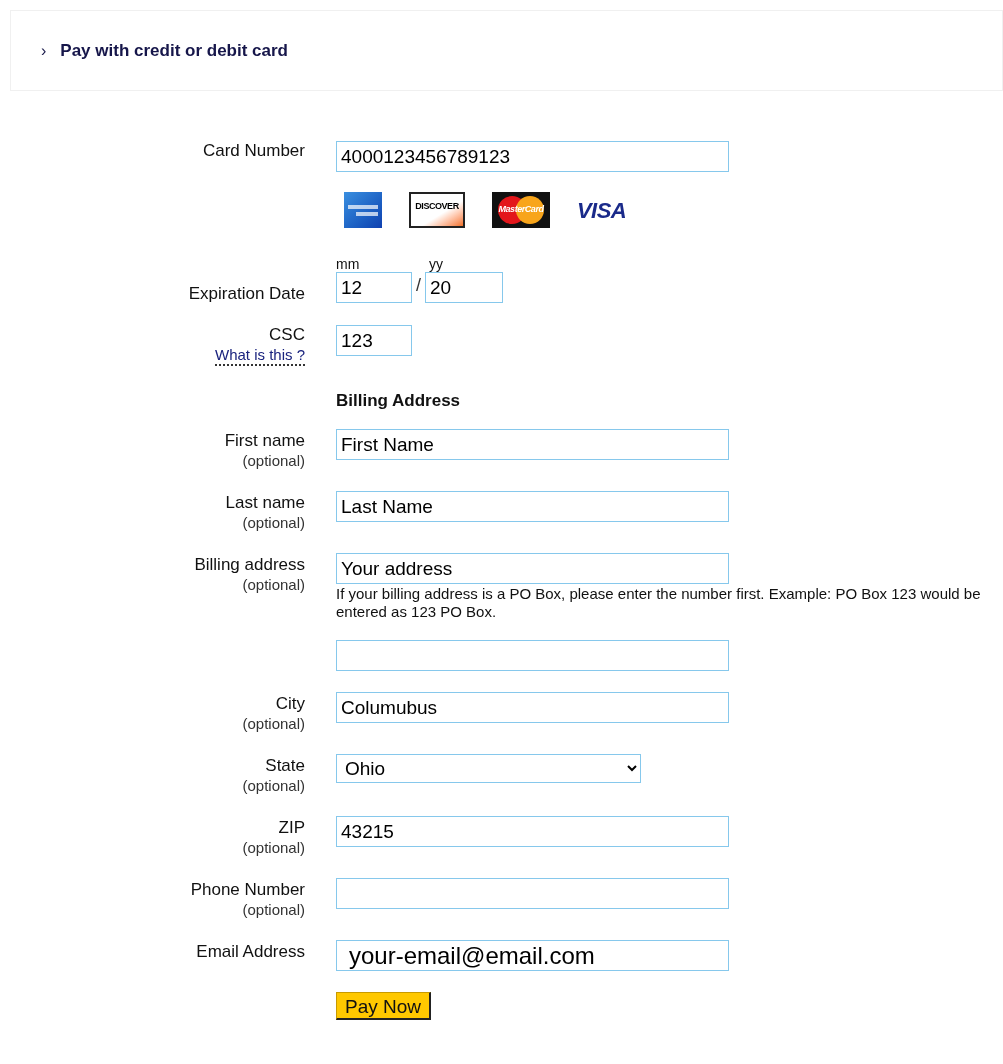 This screenshot has height=1064, width=1003. What do you see at coordinates (253, 151) in the screenshot?
I see `field-label: Card Number` at bounding box center [253, 151].